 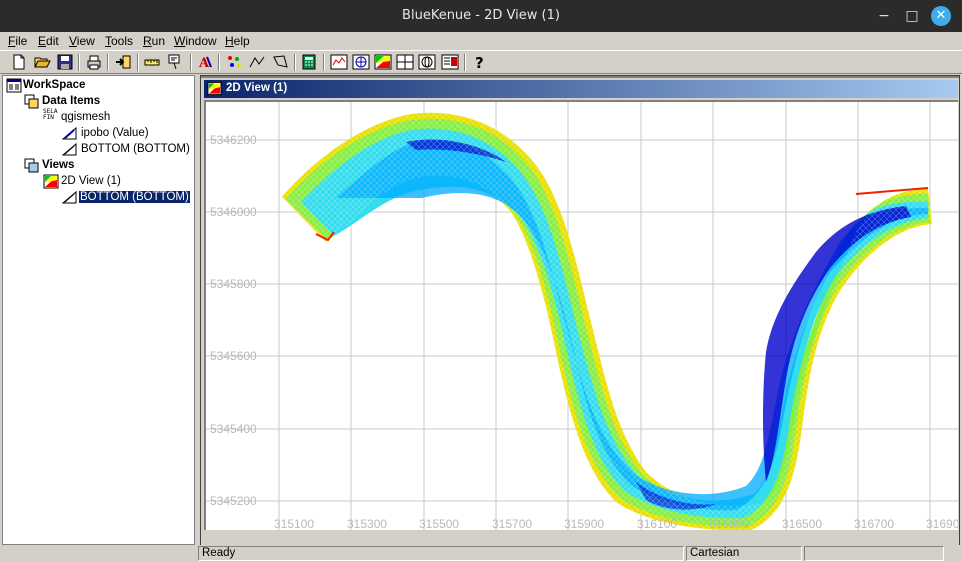 I want to click on status-bar: Ready Cartesian, so click(x=481, y=553).